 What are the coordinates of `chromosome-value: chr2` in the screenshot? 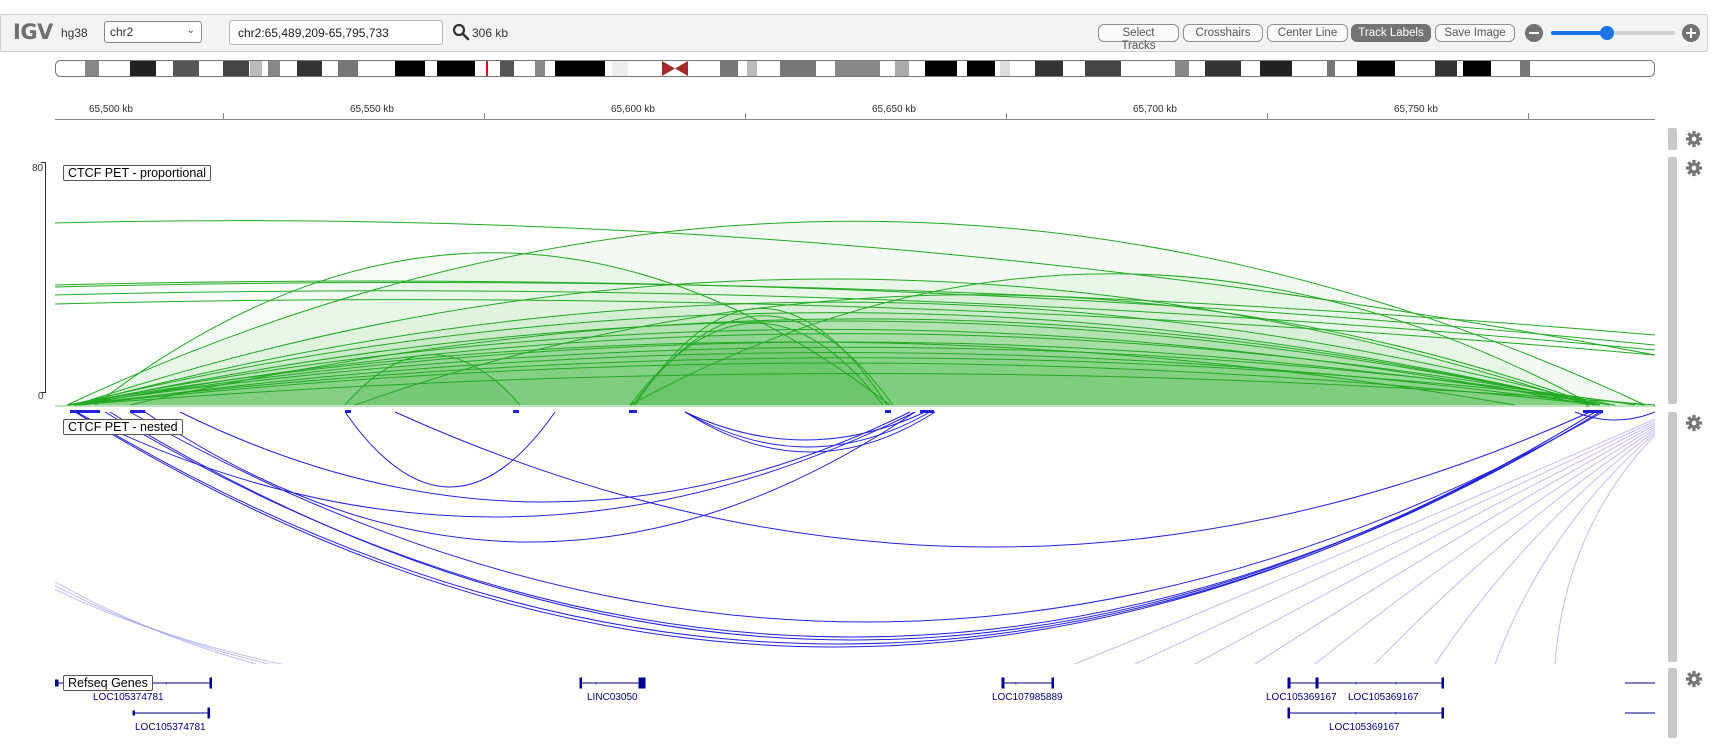 It's located at (122, 32).